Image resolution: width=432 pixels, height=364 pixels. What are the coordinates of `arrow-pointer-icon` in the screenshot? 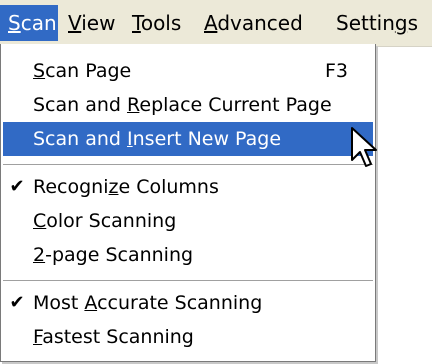 It's located at (364, 147).